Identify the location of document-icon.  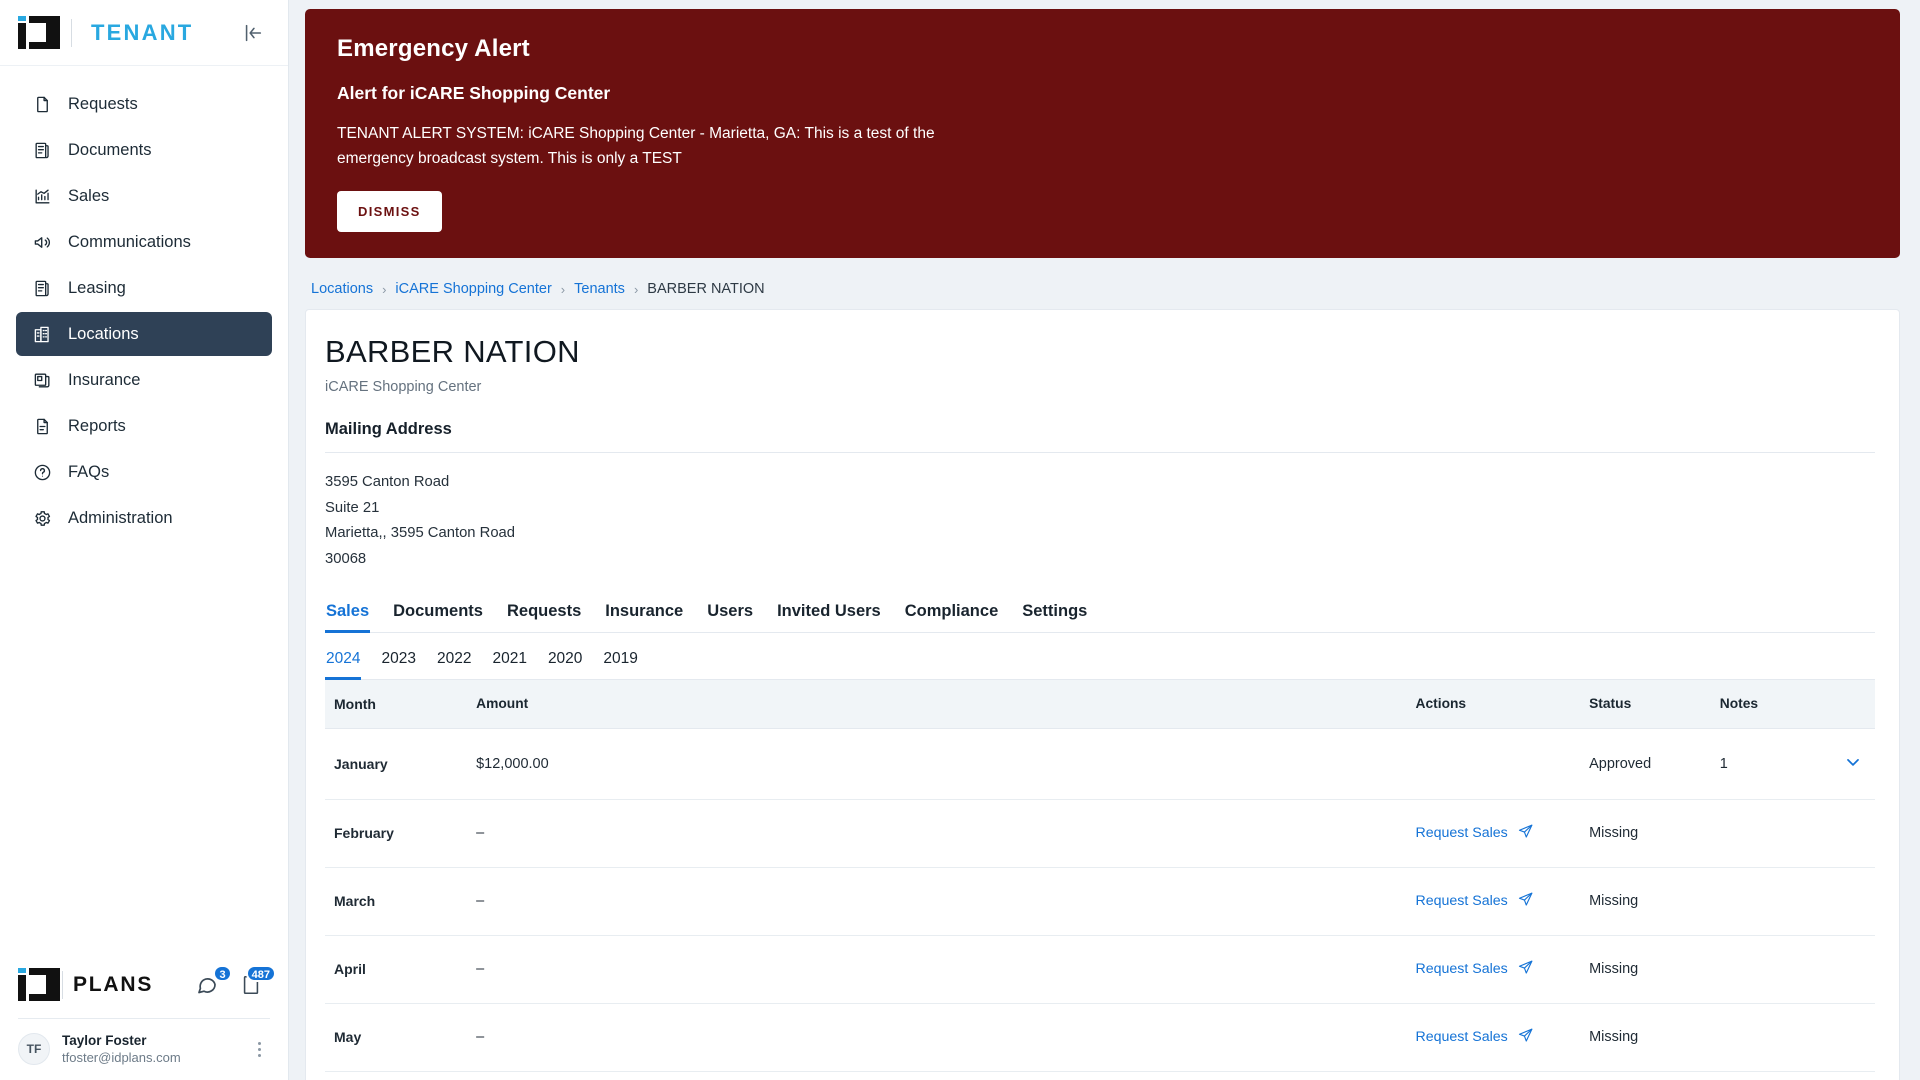
(42, 104).